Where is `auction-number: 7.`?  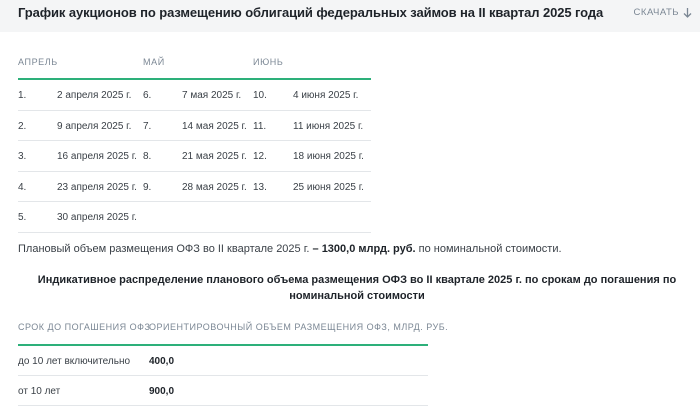 auction-number: 7. is located at coordinates (147, 126).